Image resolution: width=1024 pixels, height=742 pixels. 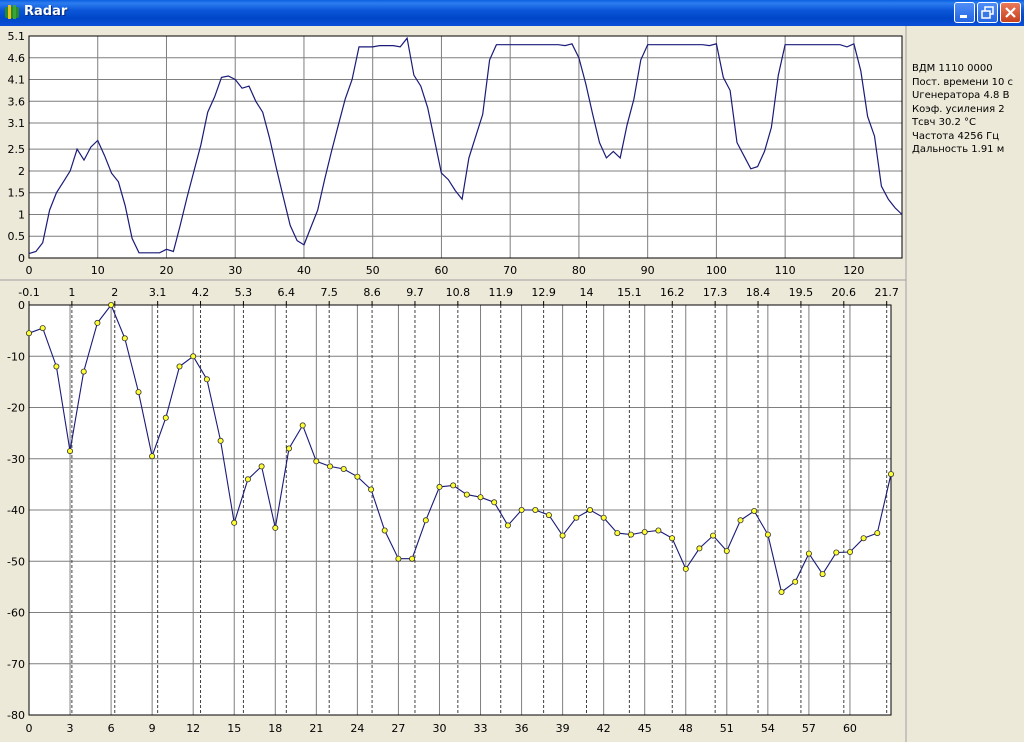 What do you see at coordinates (727, 728) in the screenshot?
I see `spectrum-x-tick-label: 51` at bounding box center [727, 728].